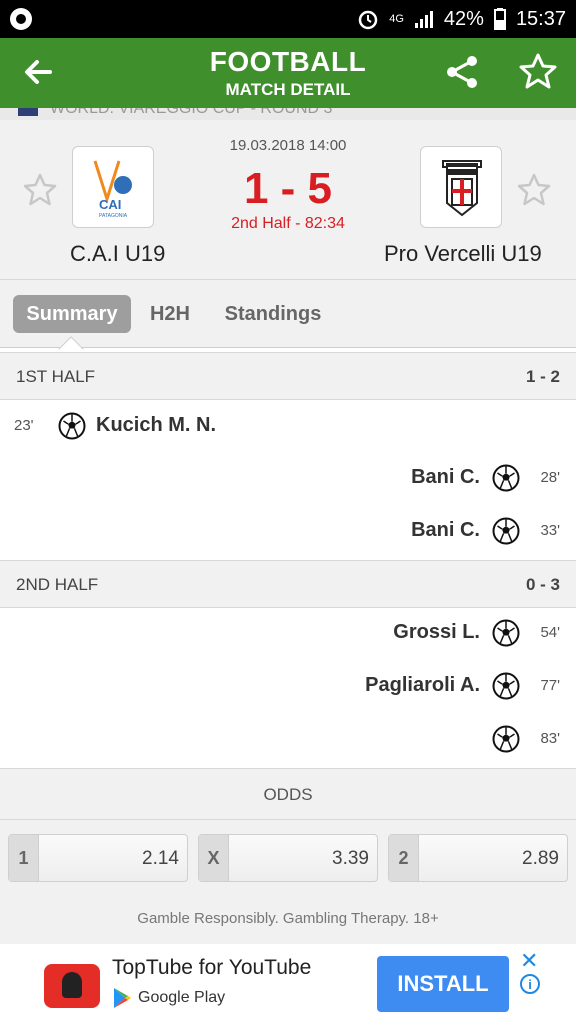 The width and height of the screenshot is (576, 1024). I want to click on app-title: FOOTBALL, so click(288, 61).